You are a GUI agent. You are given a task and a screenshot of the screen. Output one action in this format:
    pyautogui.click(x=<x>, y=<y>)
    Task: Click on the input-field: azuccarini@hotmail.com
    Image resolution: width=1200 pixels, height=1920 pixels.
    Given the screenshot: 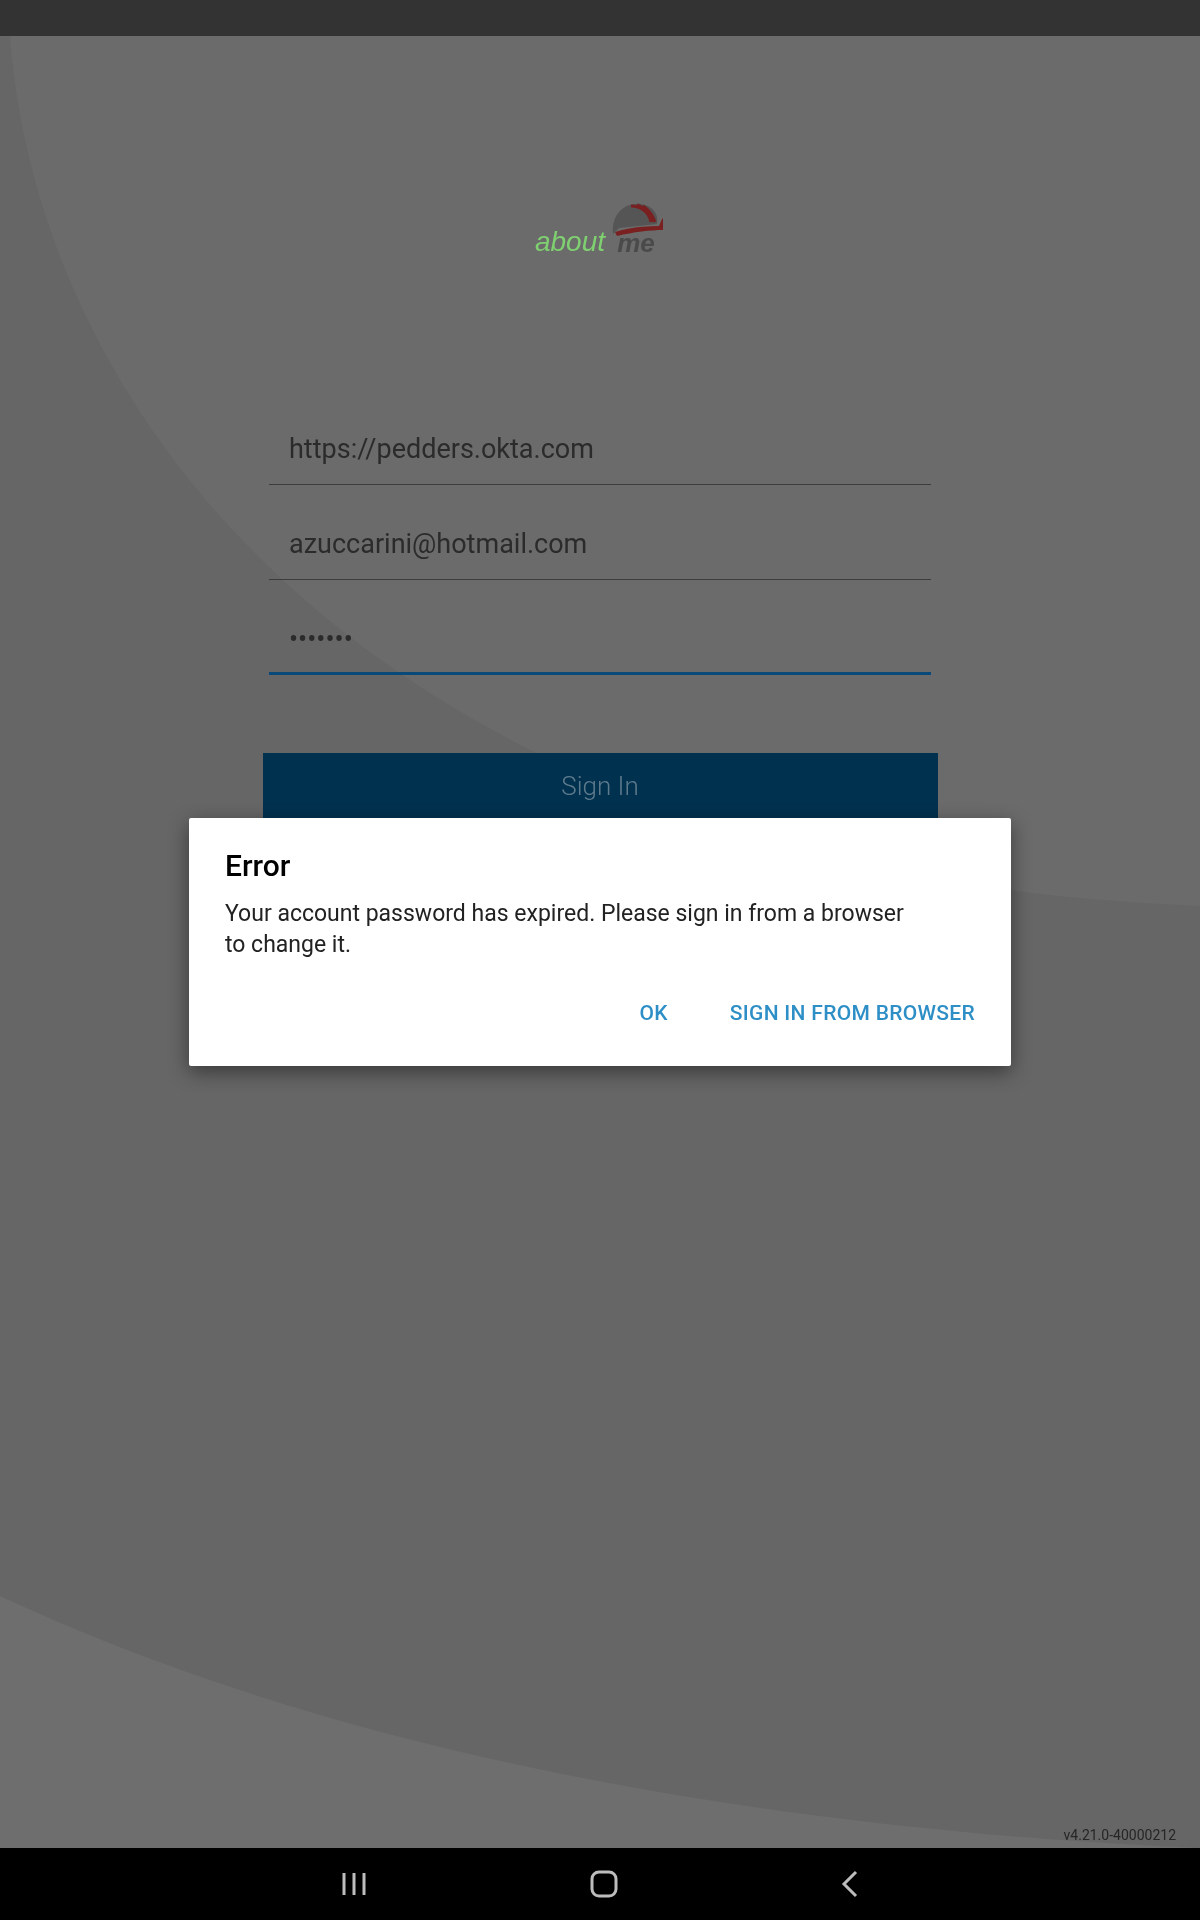 What is the action you would take?
    pyautogui.click(x=600, y=532)
    